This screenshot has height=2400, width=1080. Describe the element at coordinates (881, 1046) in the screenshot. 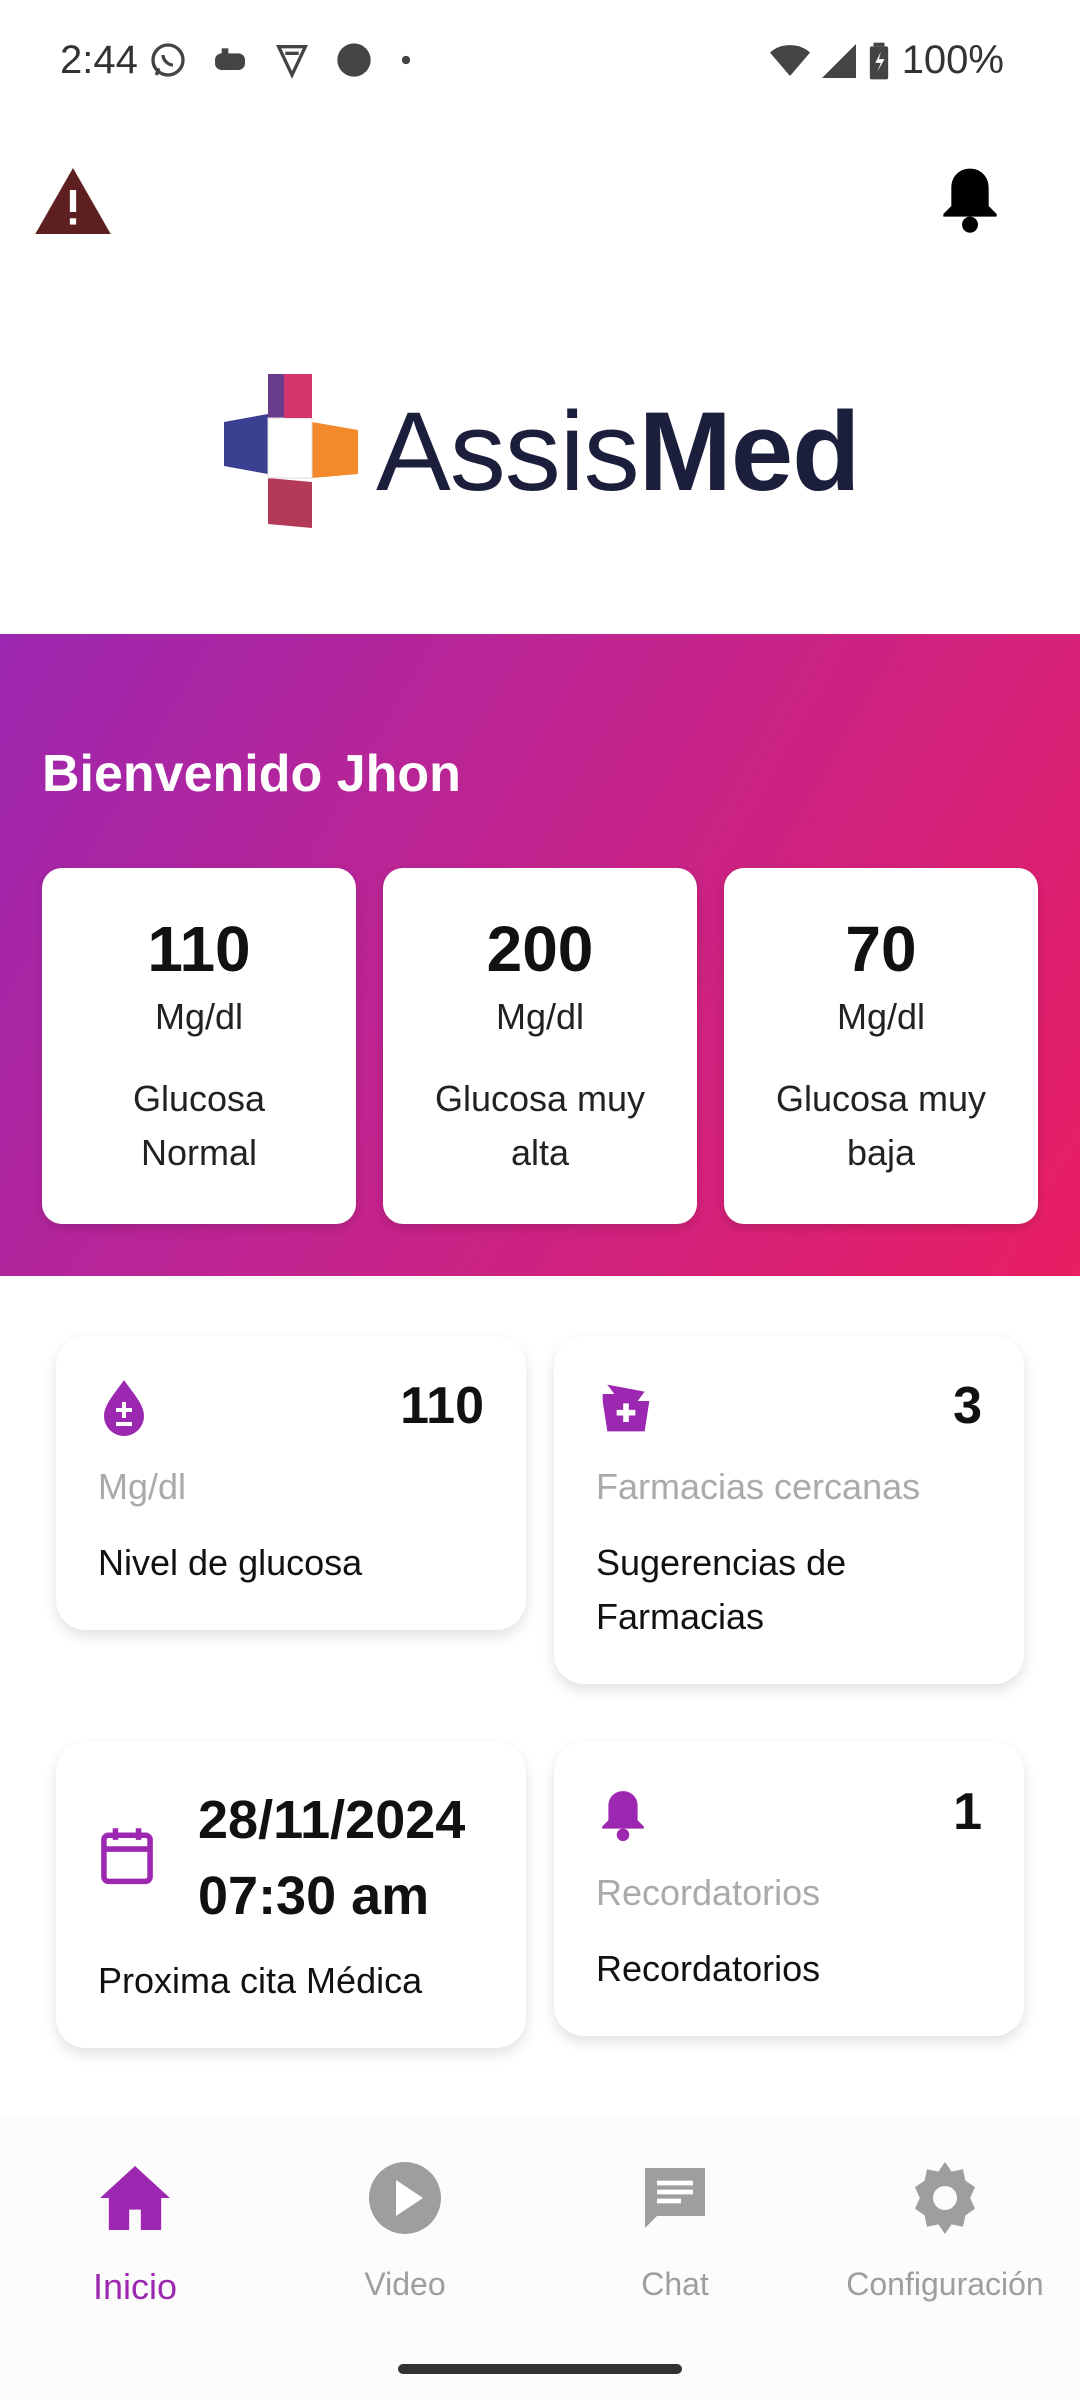

I see `stat-card-low: 70 Mg/dl Glucosa muy baja` at that location.